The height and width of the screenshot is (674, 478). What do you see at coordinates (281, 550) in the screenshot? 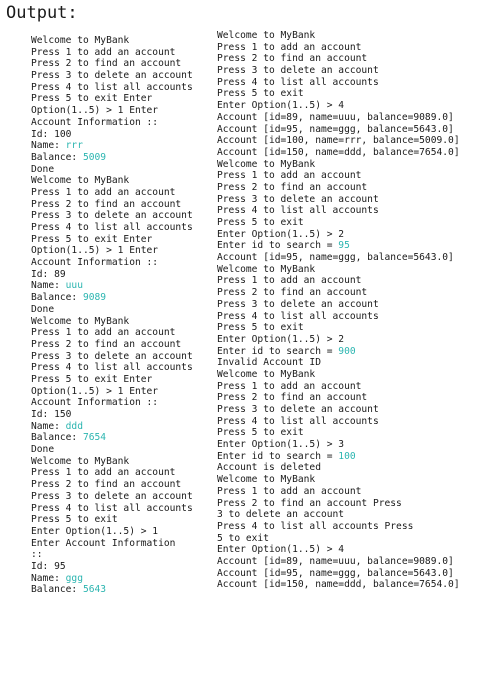
I see `console-text: Enter Option(1..5) > 4` at bounding box center [281, 550].